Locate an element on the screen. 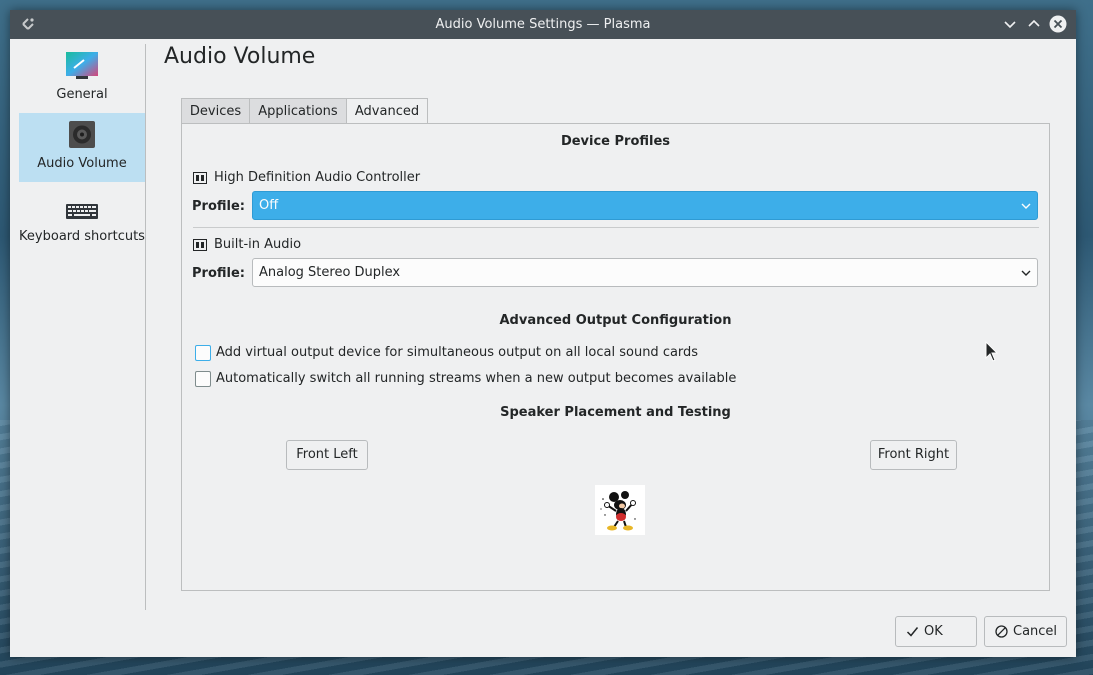 This screenshot has width=1093, height=675. output-config-title: Advanced Output Configuration is located at coordinates (615, 320).